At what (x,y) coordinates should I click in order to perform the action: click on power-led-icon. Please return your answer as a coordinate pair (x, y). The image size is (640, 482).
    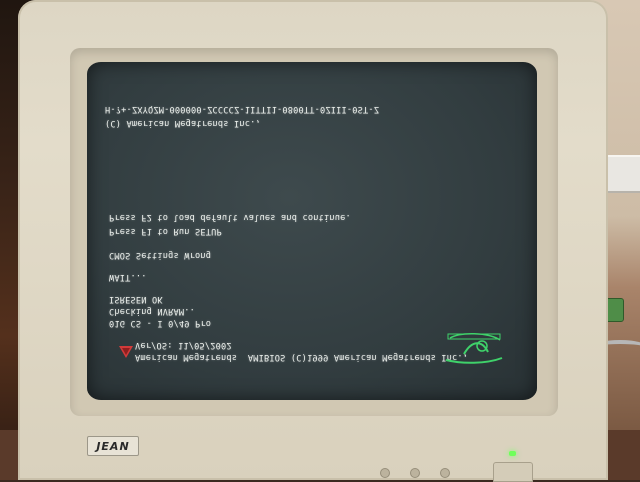
    Looking at the image, I should click on (512, 453).